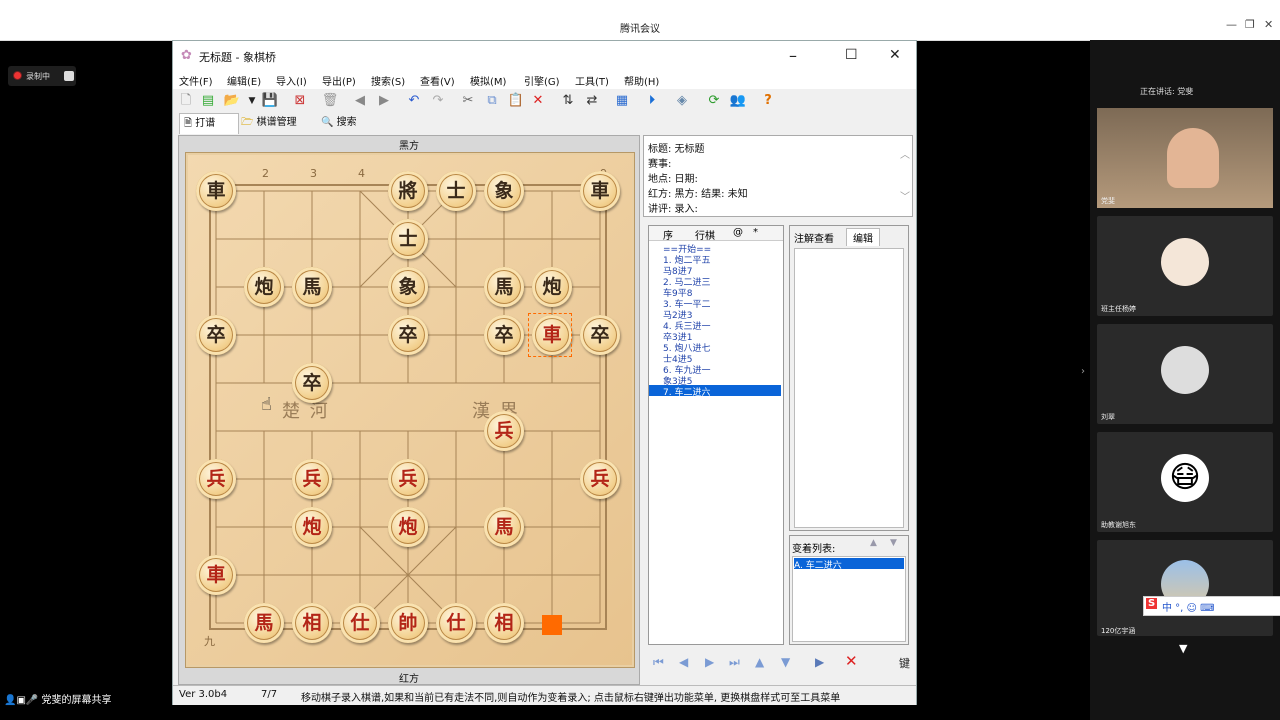 Image resolution: width=1280 pixels, height=720 pixels. Describe the element at coordinates (408, 191) in the screenshot. I see `black-piece: 將` at that location.